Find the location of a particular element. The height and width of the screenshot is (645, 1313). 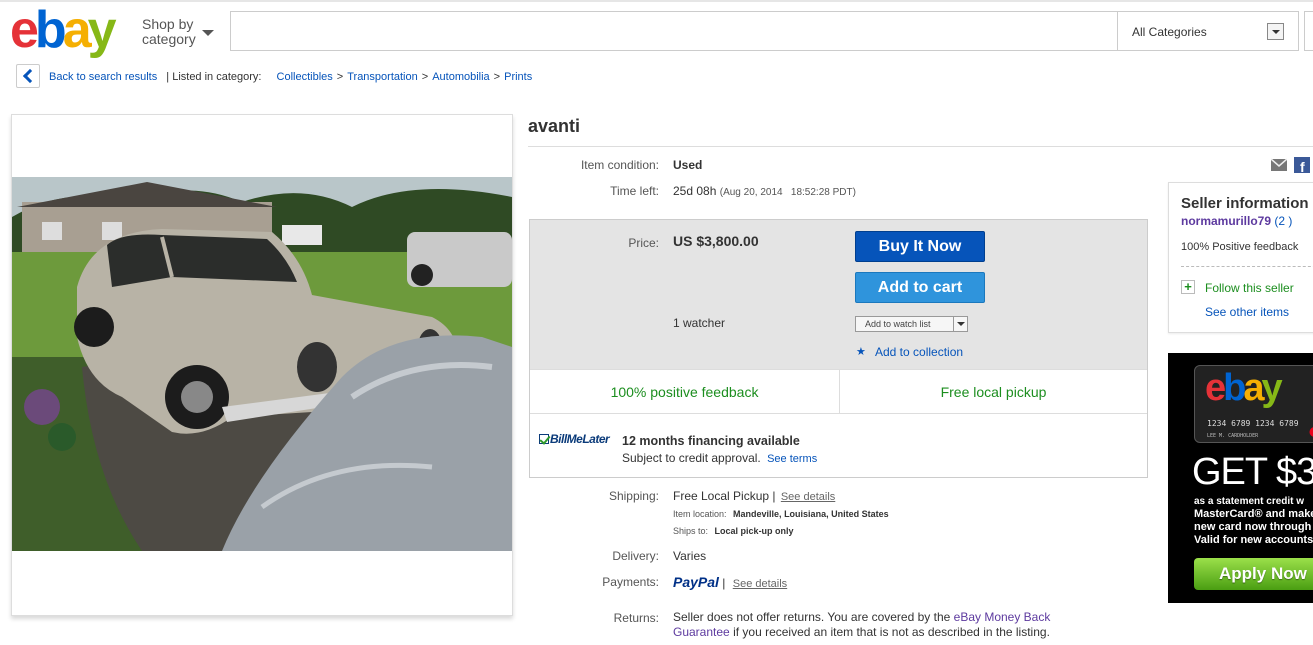

shipping-value-row: Free Local Pickup | See details is located at coordinates (754, 496).